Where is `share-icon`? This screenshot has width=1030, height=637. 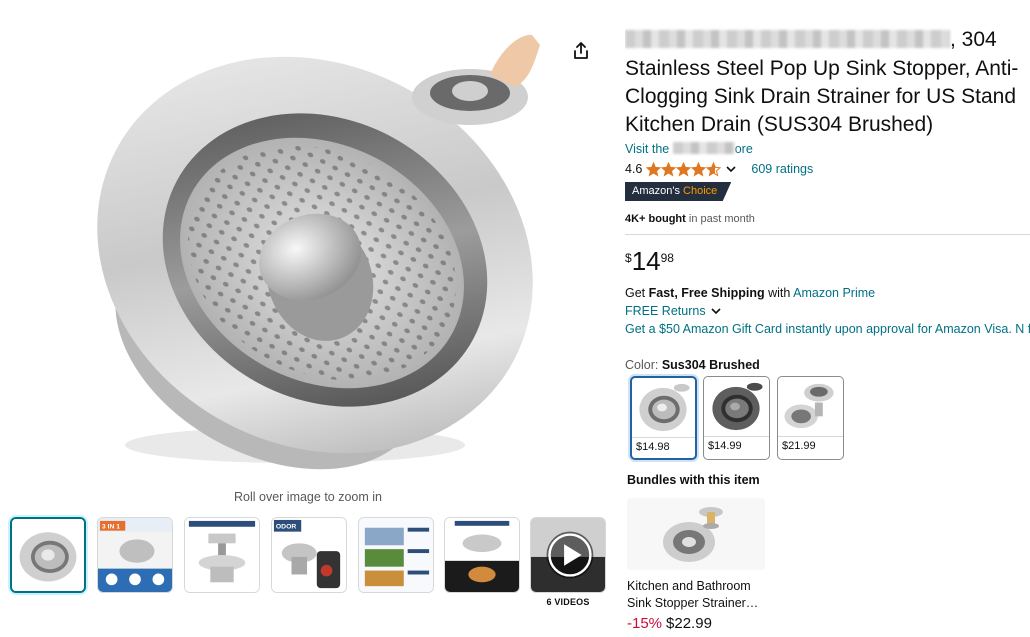 share-icon is located at coordinates (581, 50).